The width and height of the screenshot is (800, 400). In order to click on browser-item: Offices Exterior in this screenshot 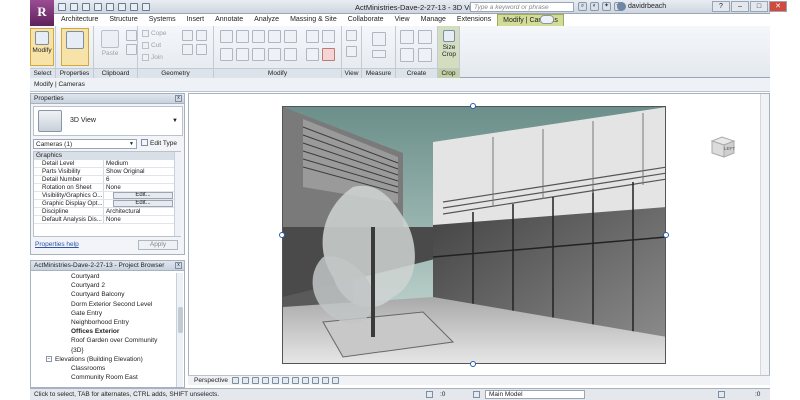, I will do `click(103, 331)`.